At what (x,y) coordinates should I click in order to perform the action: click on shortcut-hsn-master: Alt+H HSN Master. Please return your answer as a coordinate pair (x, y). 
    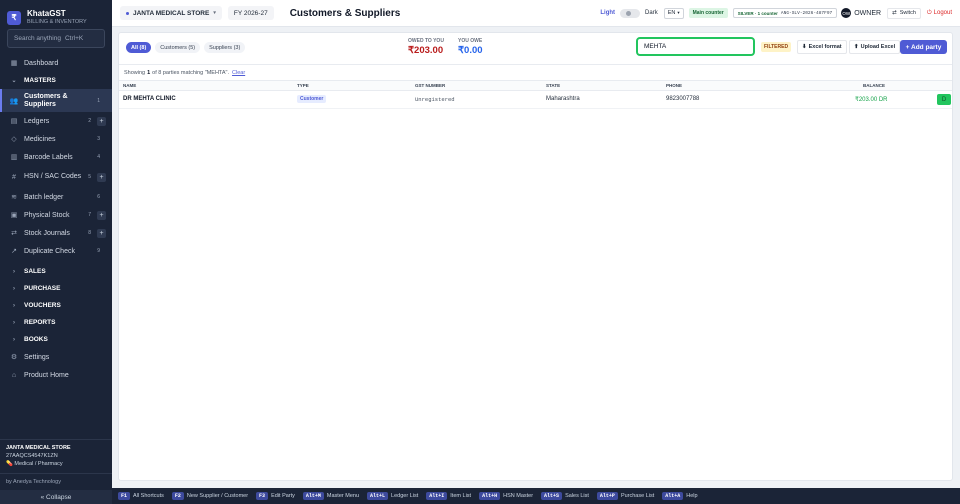
    Looking at the image, I should click on (506, 496).